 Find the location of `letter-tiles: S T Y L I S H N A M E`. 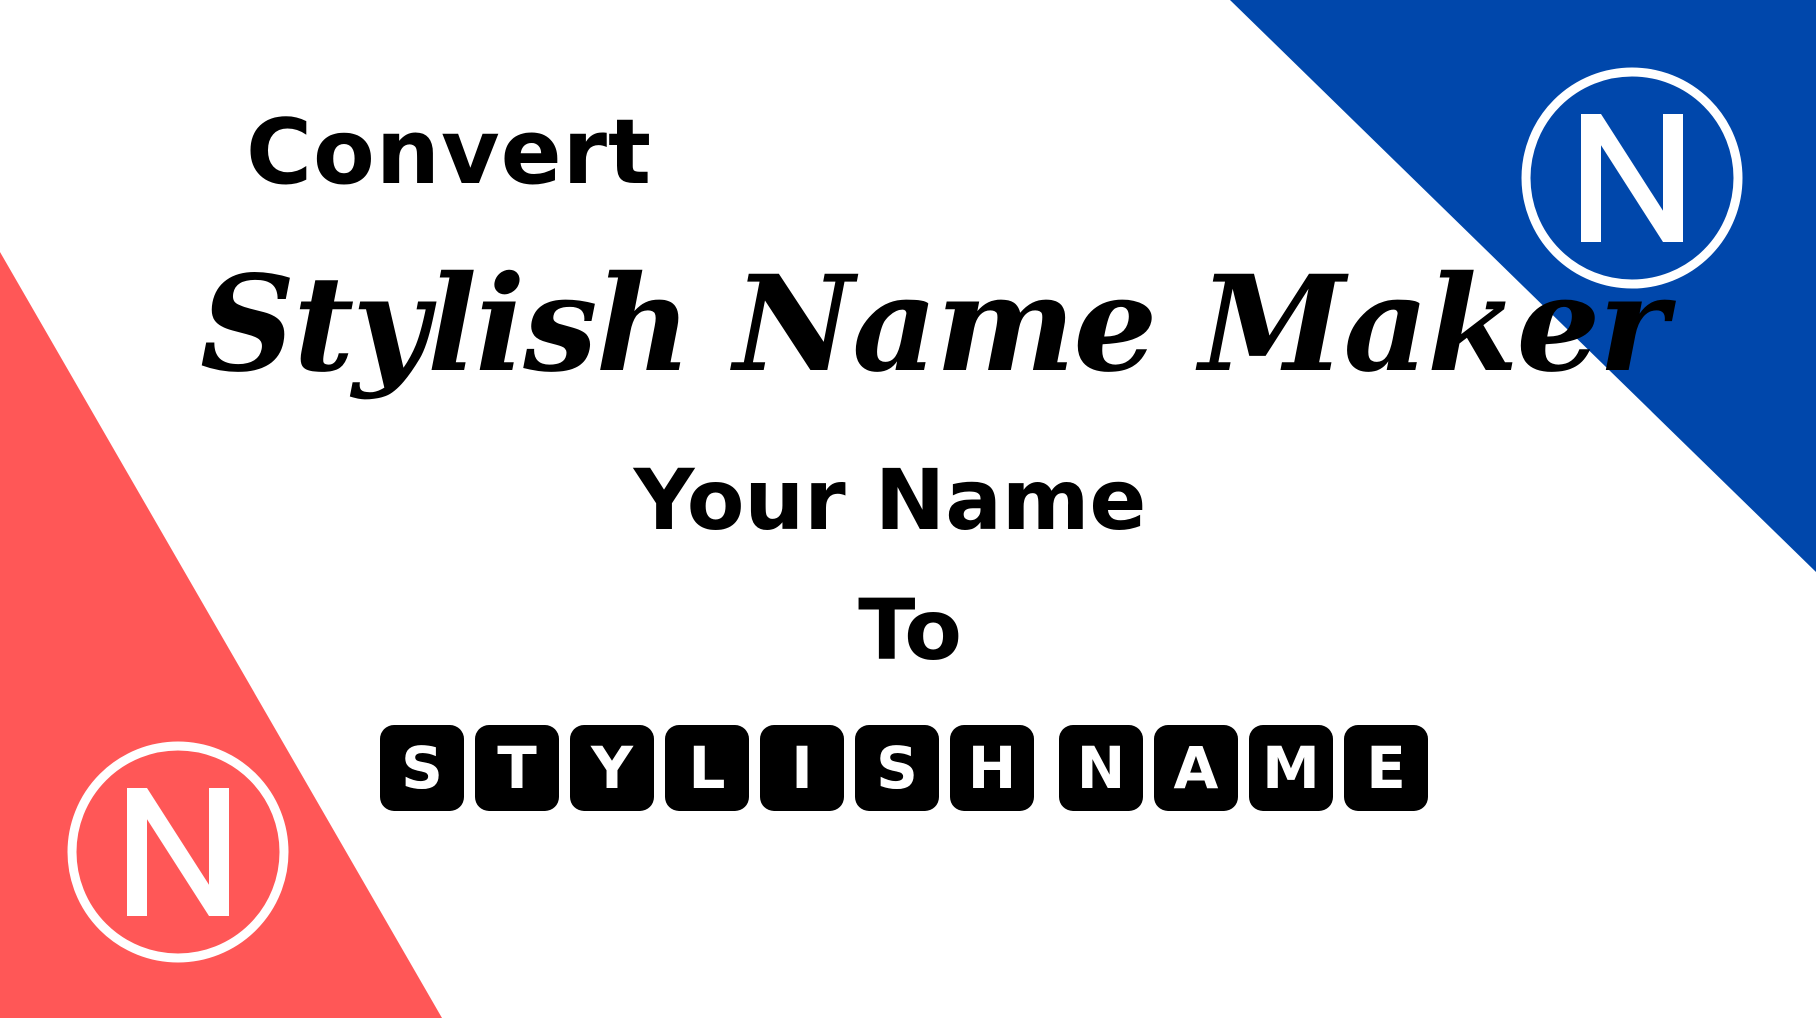

letter-tiles: S T Y L I S H N A M E is located at coordinates (909, 768).